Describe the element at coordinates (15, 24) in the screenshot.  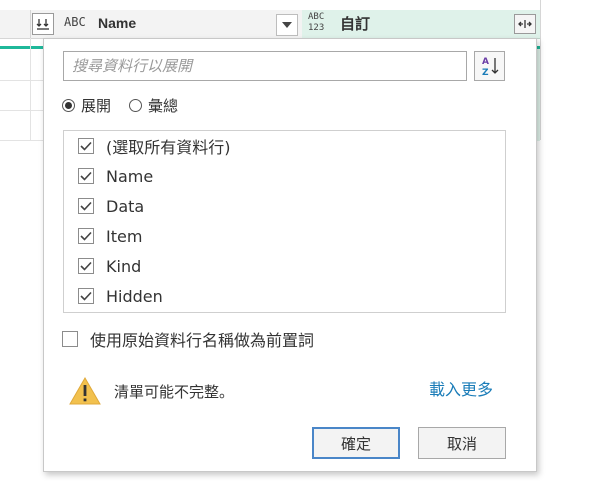
I see `row-number-header` at that location.